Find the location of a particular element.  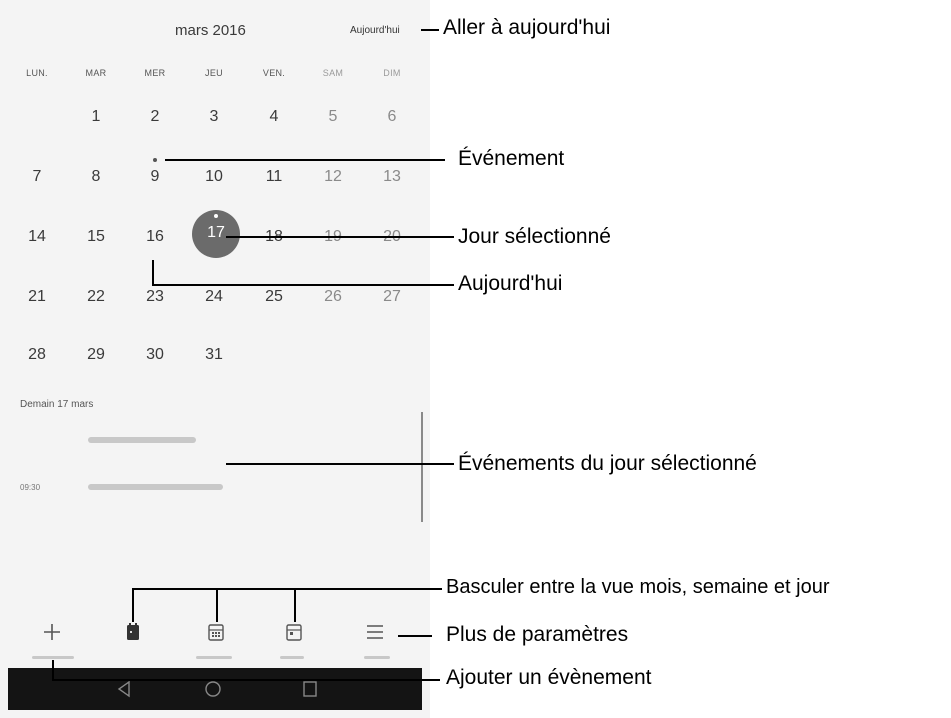

callout-more-settings: Plus de paramètres is located at coordinates (537, 634).